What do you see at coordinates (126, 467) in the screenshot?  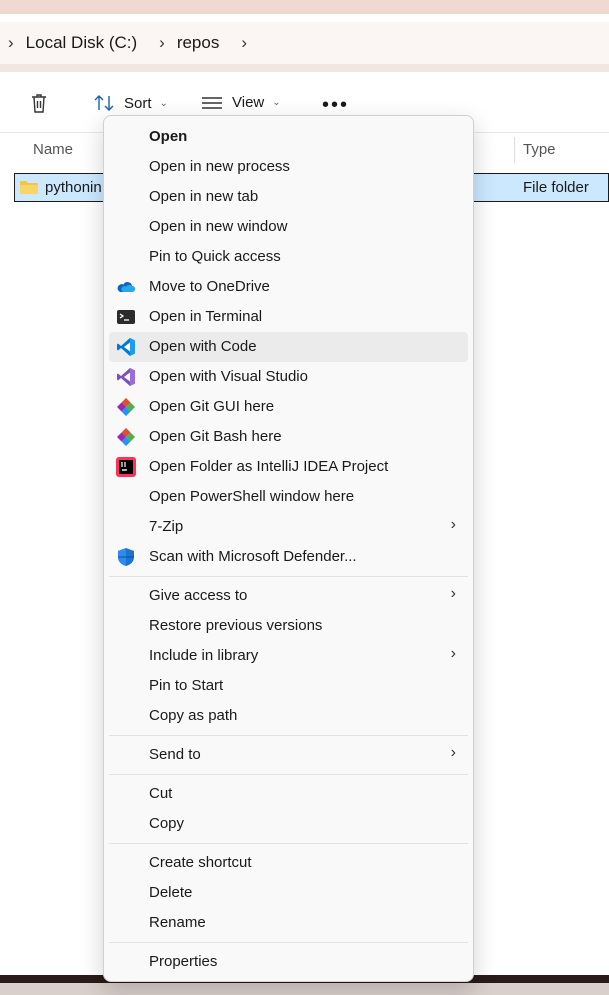 I see `intellij-icon` at bounding box center [126, 467].